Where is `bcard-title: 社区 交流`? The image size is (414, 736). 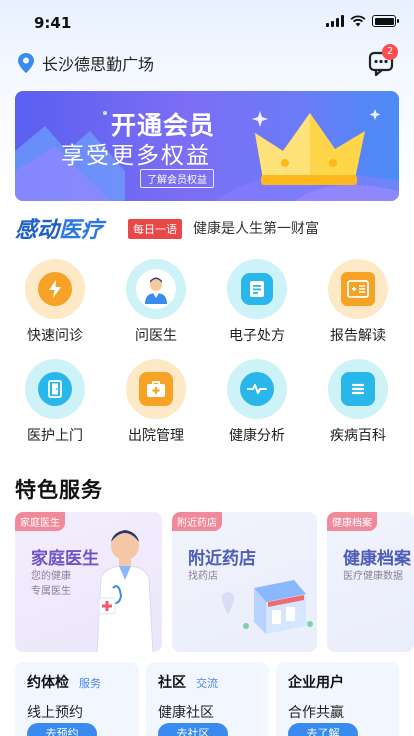 bcard-title: 社区 交流 is located at coordinates (188, 683).